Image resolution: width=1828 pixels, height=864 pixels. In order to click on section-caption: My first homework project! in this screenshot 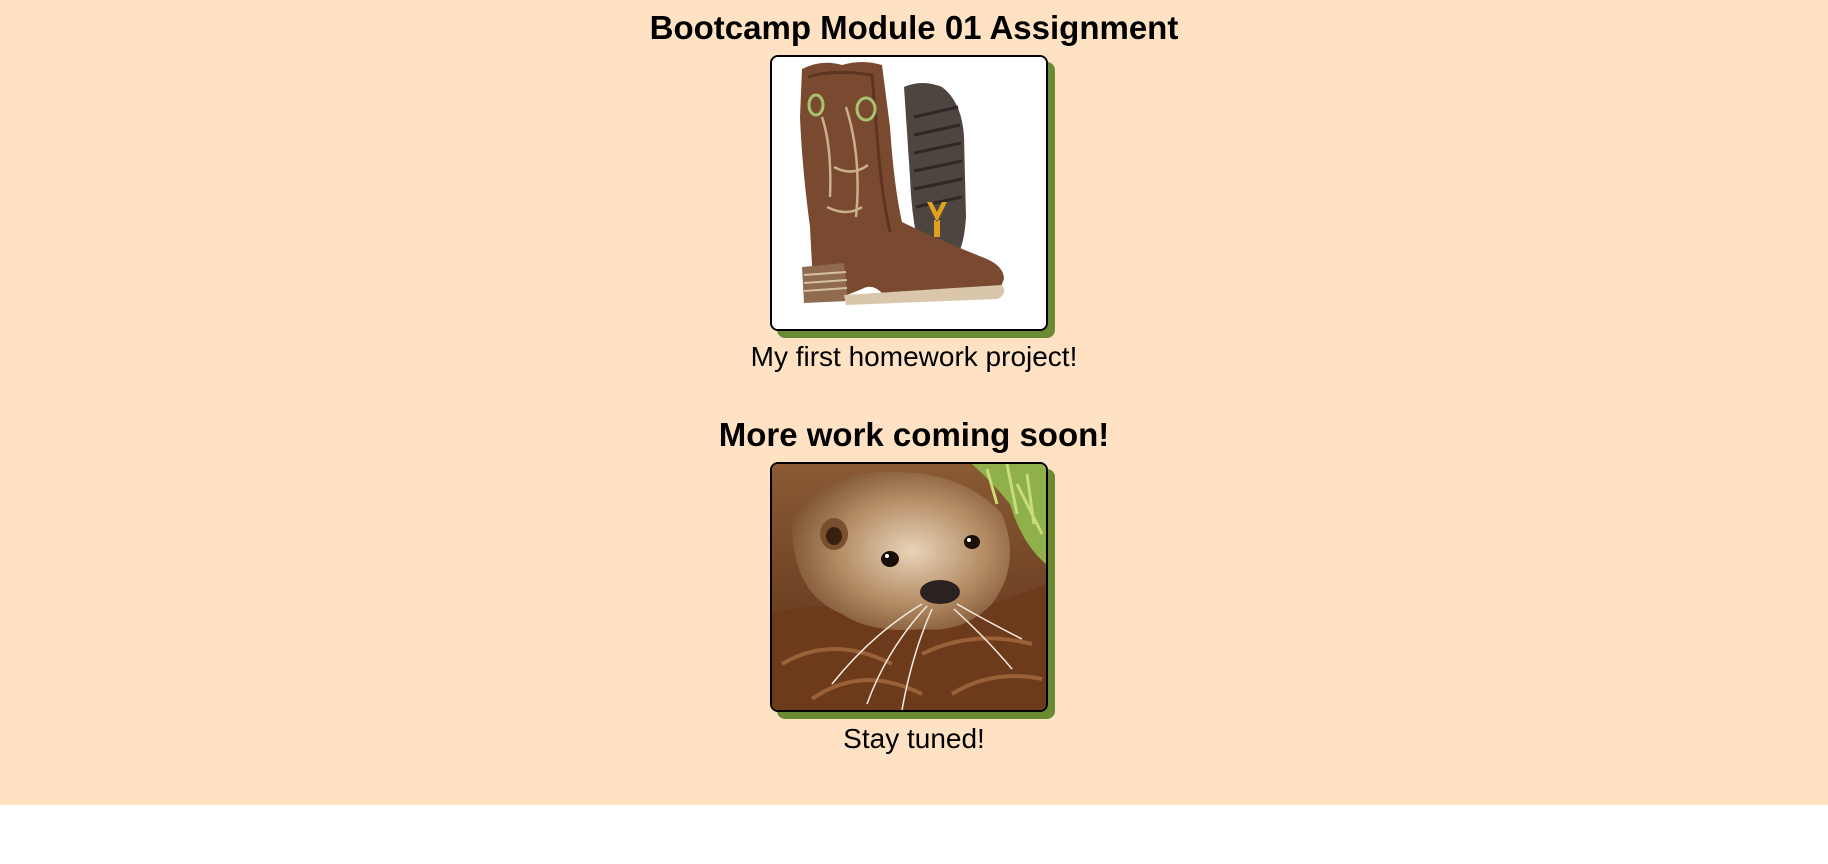, I will do `click(914, 356)`.